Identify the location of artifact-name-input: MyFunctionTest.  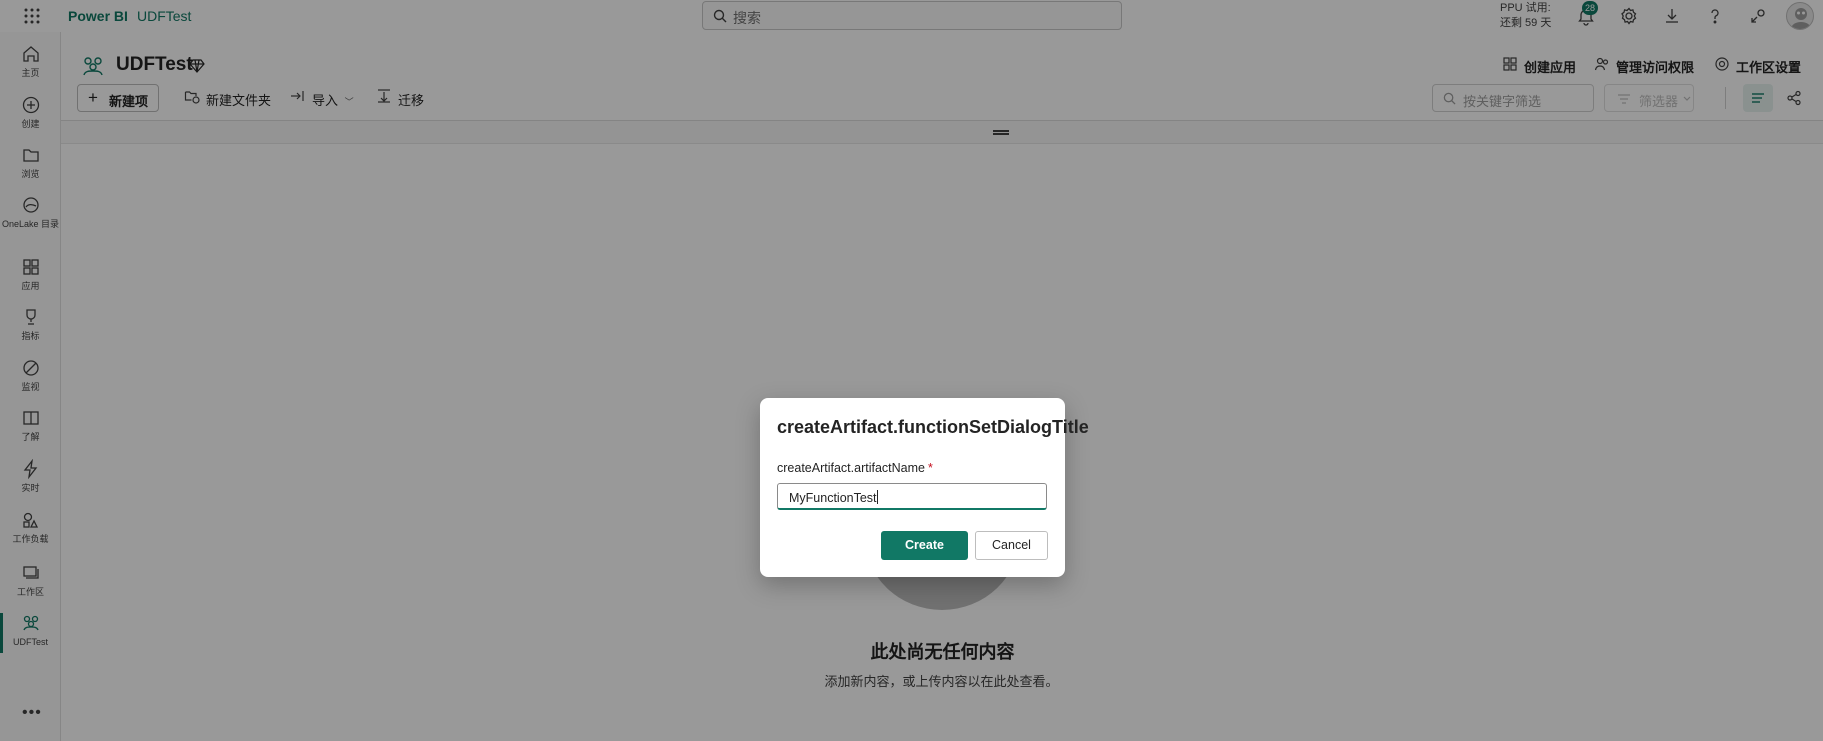
(912, 496).